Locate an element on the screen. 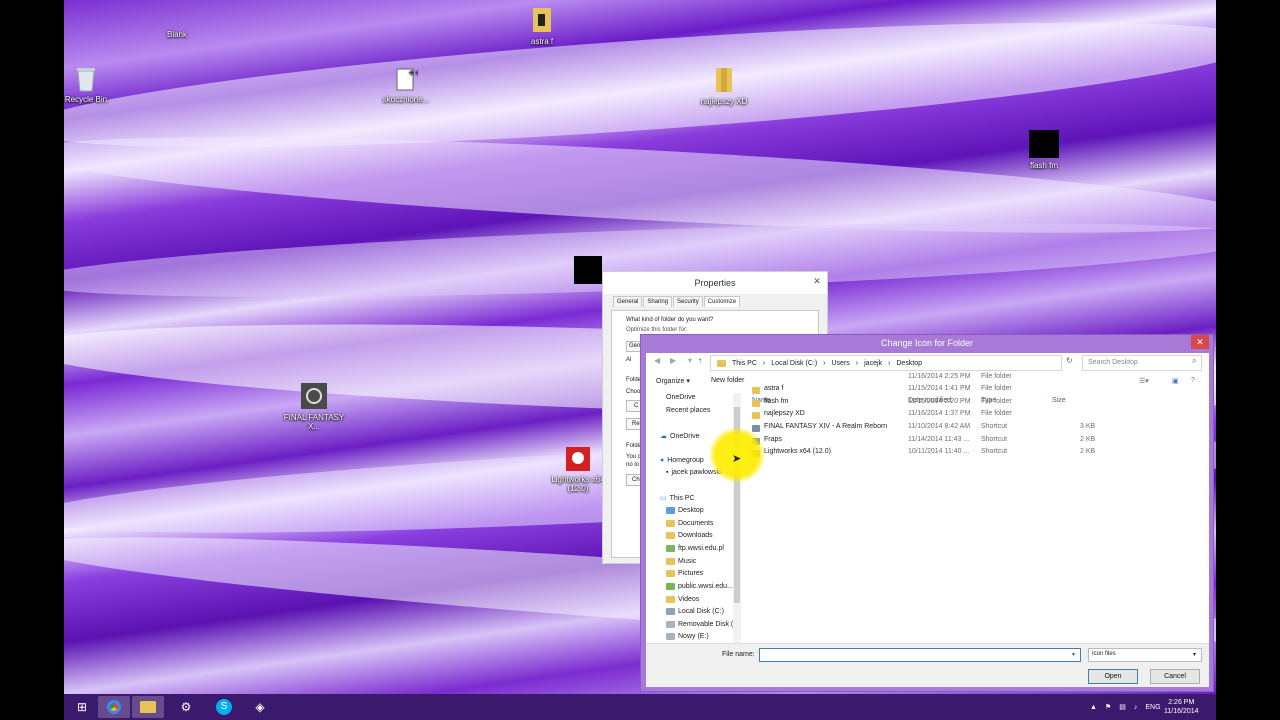 The image size is (1280, 720). search-input: Search Desktop is located at coordinates (1142, 363).